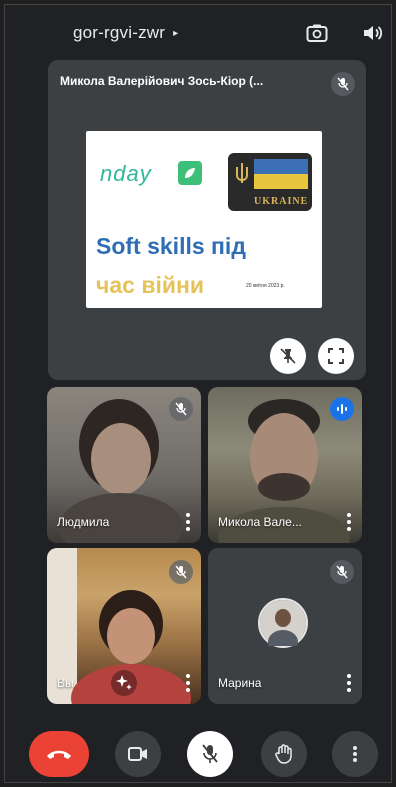 The height and width of the screenshot is (787, 396). Describe the element at coordinates (119, 32) in the screenshot. I see `meeting-code-label: gor-rgvi-zwr` at that location.